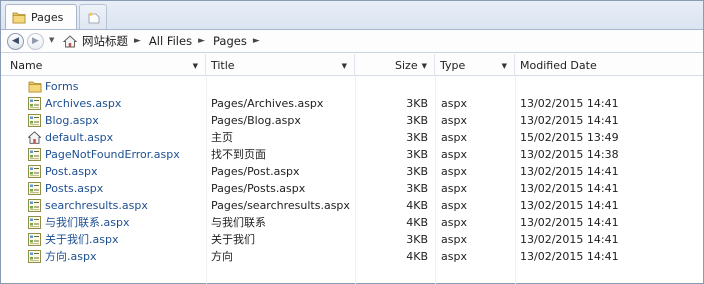 The height and width of the screenshot is (284, 704). I want to click on file-name-cell: 方向.aspx, so click(62, 256).